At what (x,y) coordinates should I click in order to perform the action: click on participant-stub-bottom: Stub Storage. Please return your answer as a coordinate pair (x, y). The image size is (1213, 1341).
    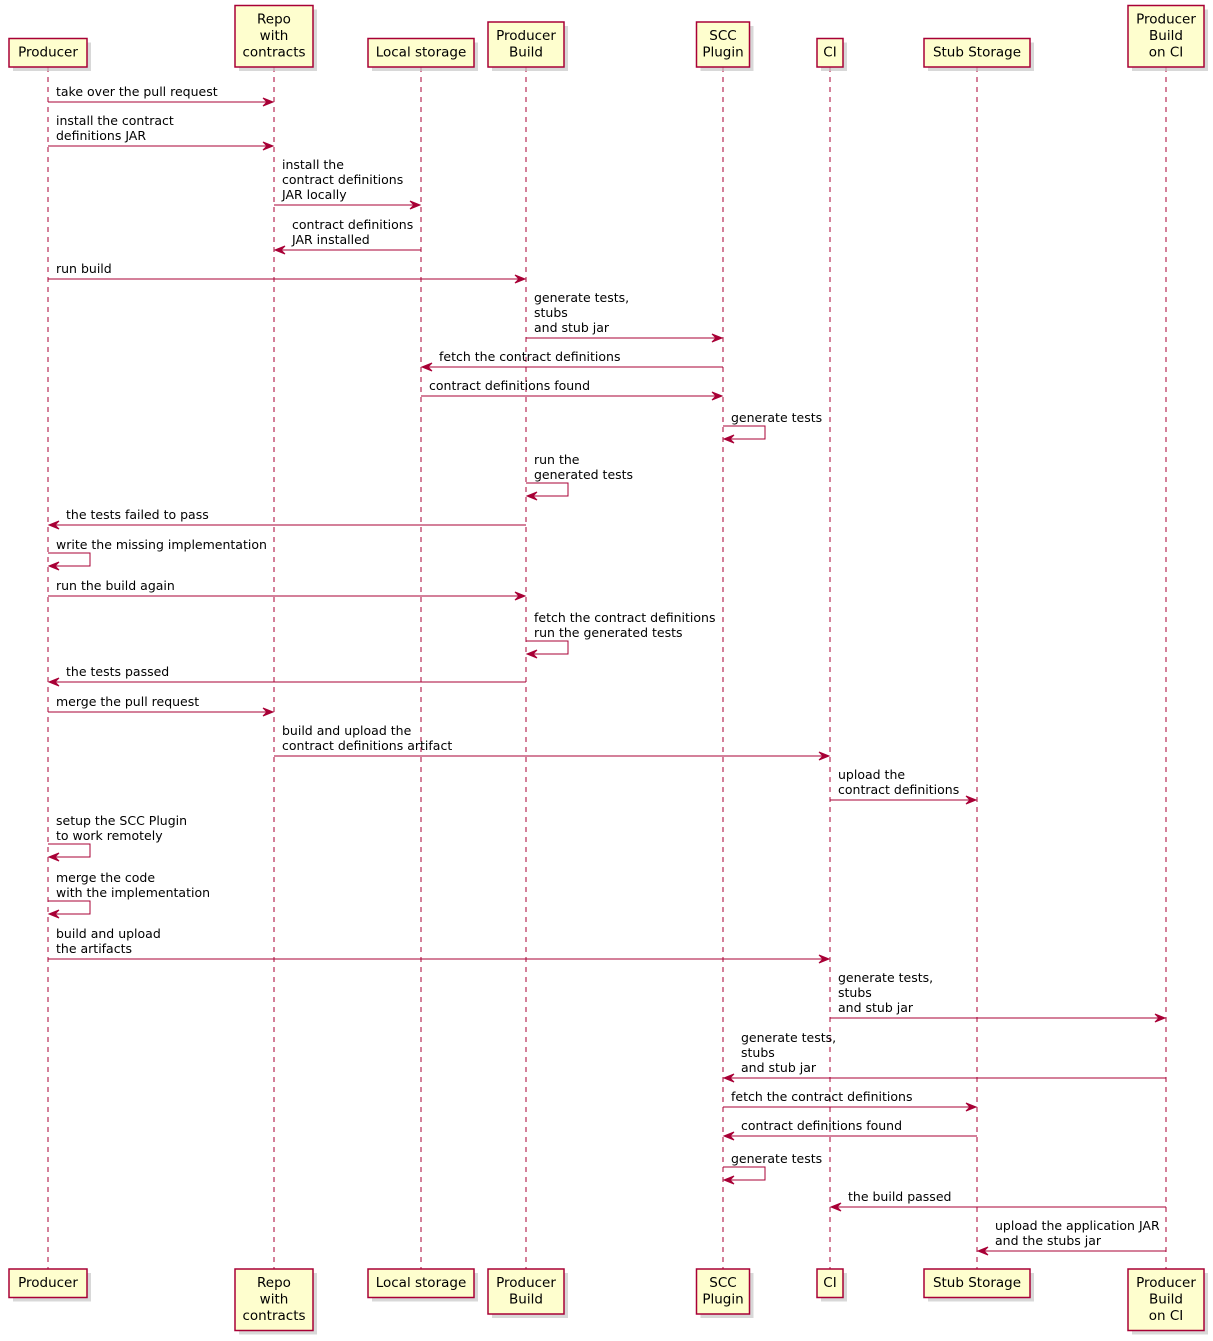
    Looking at the image, I should click on (978, 1285).